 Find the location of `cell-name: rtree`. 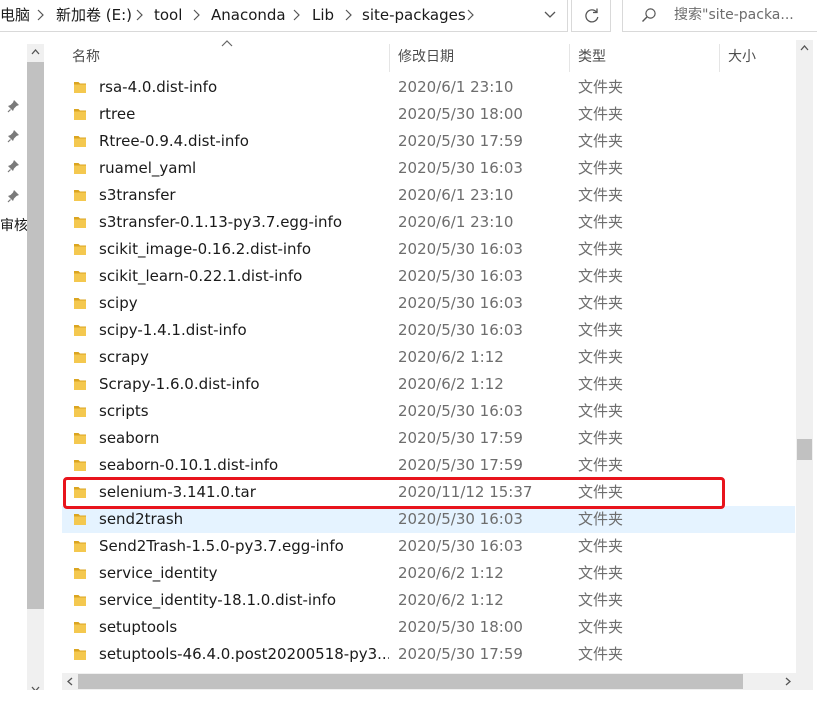

cell-name: rtree is located at coordinates (117, 114).